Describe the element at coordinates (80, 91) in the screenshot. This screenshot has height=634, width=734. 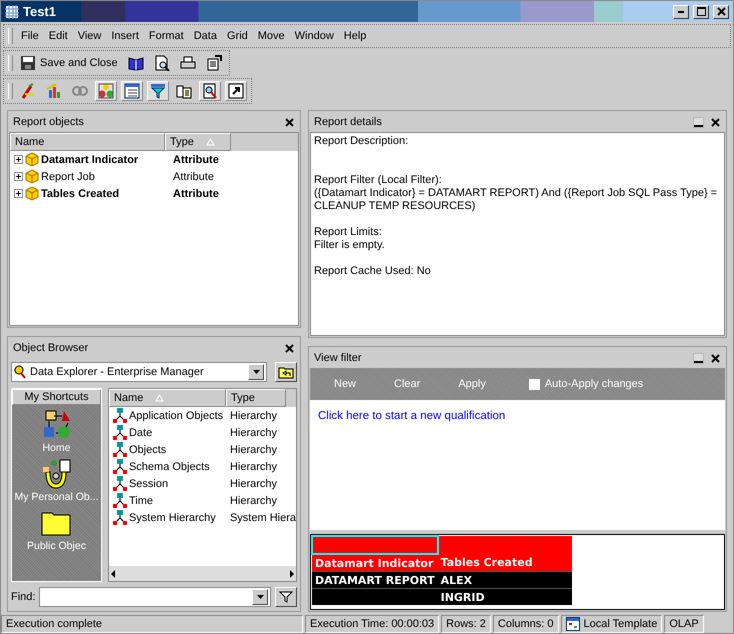
I see `link-icon` at that location.